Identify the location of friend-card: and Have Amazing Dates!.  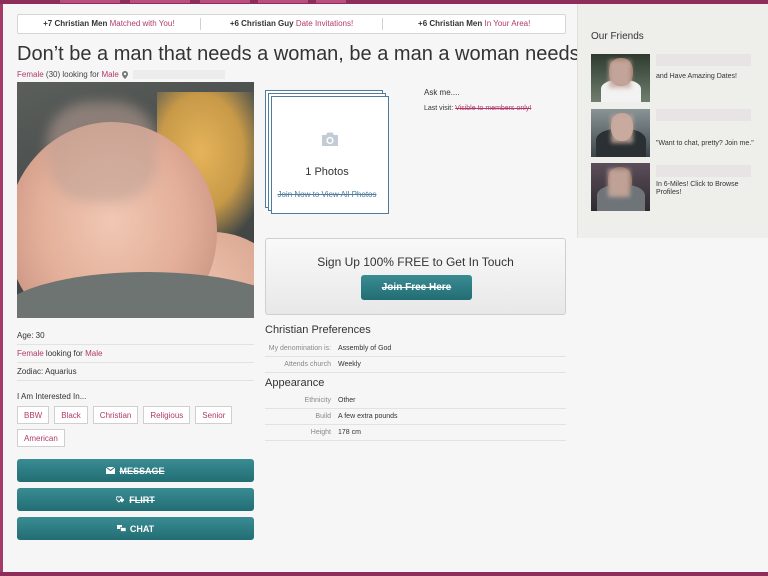
(678, 78).